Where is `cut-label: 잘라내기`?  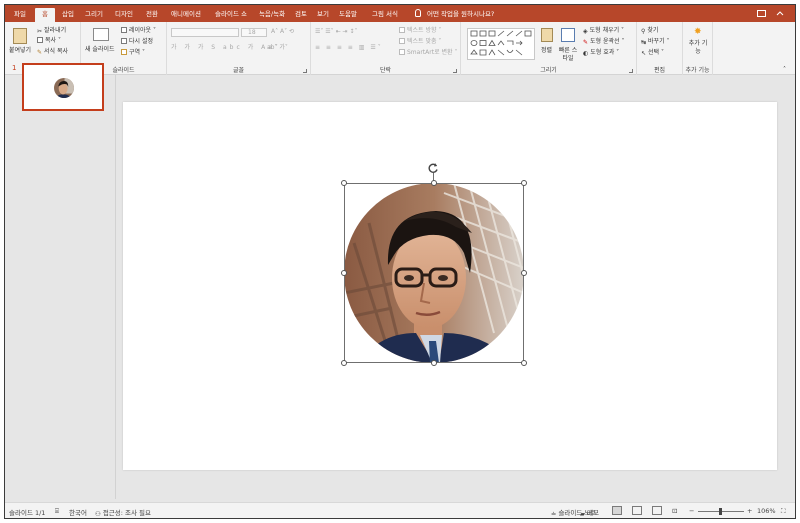 cut-label: 잘라내기 is located at coordinates (55, 30).